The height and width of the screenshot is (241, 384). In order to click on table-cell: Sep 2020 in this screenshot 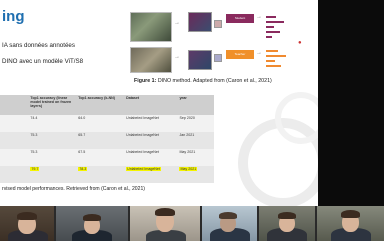, I will do `click(195, 123)`.